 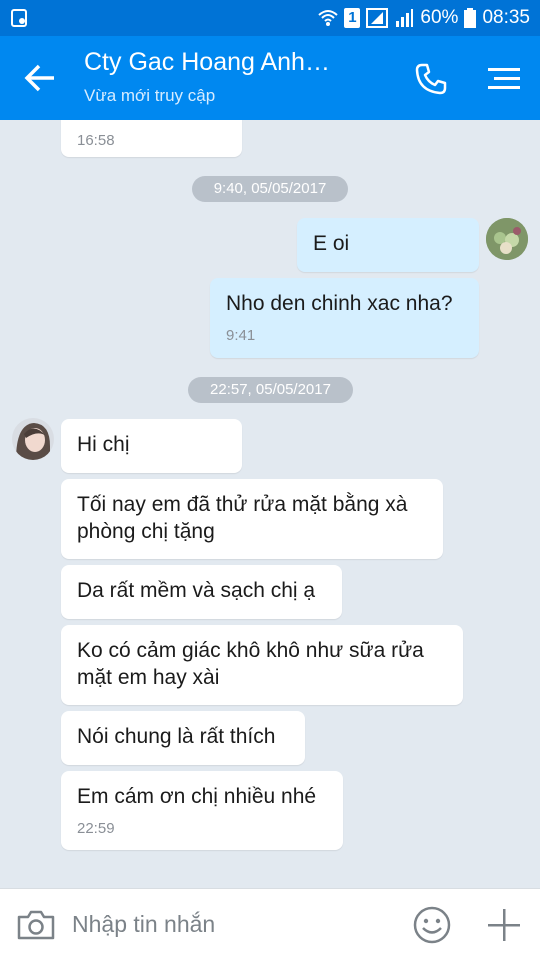 I want to click on message-text: E oi, so click(x=331, y=243).